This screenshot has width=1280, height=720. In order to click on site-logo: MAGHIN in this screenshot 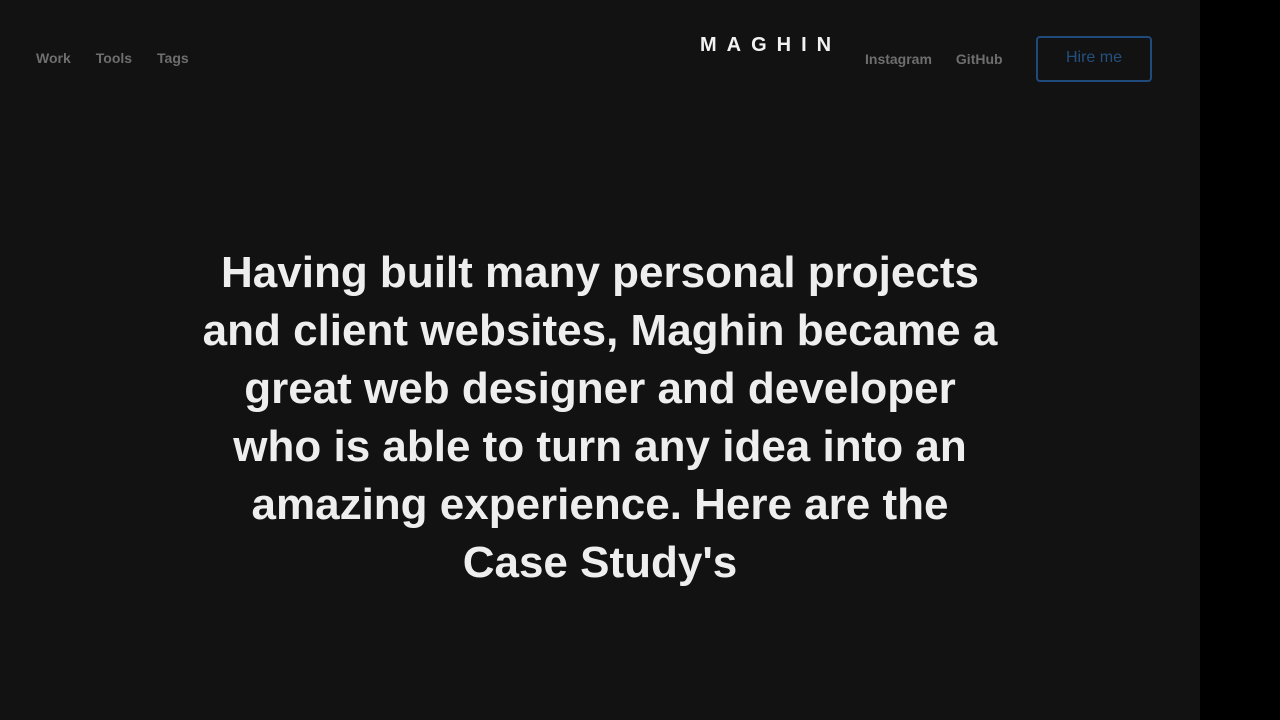, I will do `click(770, 45)`.